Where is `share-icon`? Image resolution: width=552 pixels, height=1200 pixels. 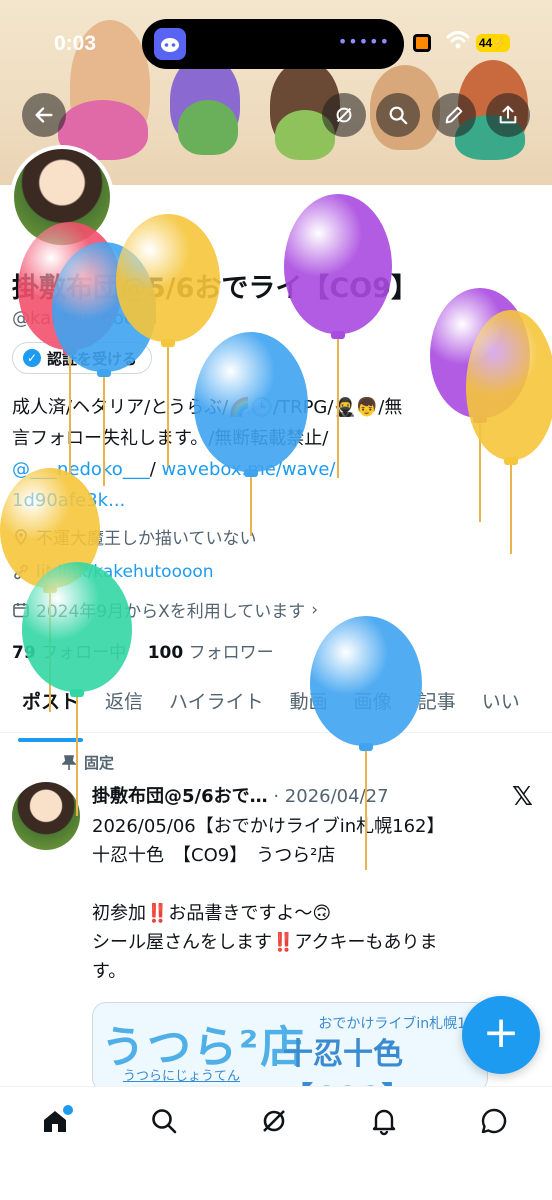 share-icon is located at coordinates (508, 114).